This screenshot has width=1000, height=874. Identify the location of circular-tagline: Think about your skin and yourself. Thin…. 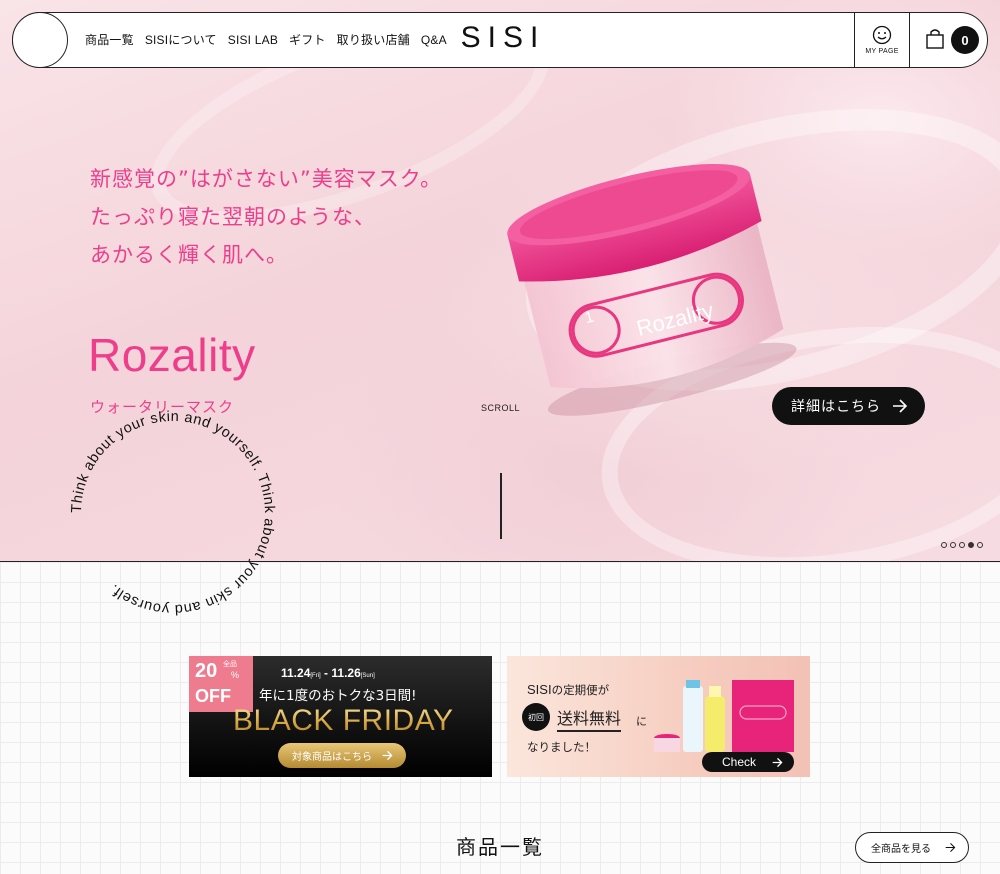
(173, 513).